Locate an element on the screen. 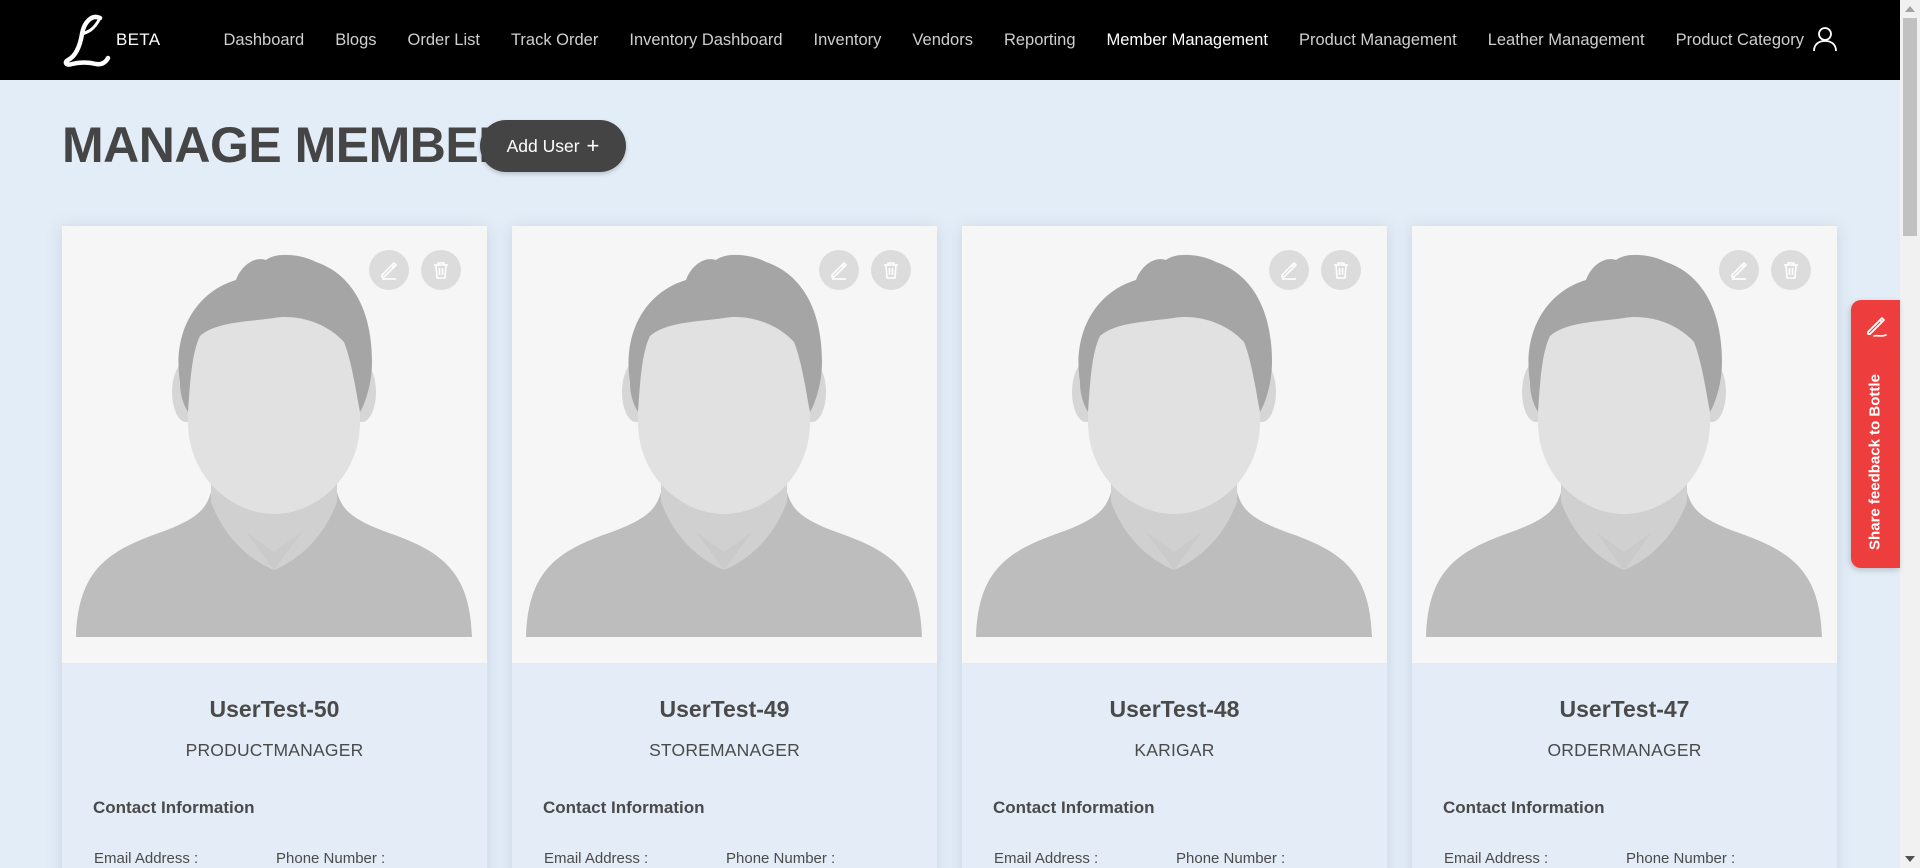 The width and height of the screenshot is (1920, 868). page-title: MANAGE MEMBER is located at coordinates (288, 145).